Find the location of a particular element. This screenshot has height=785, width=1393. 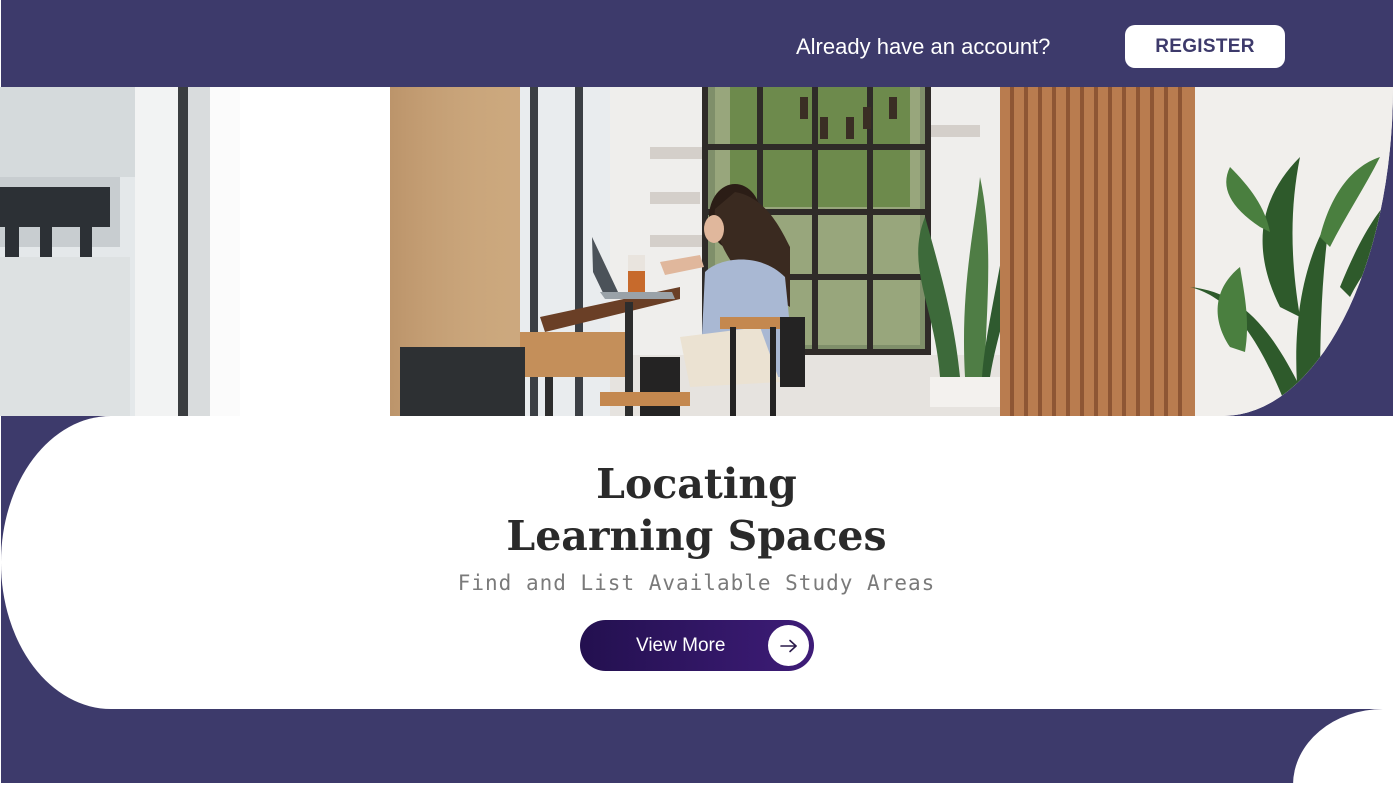

title-line-2: Learning Spaces is located at coordinates (696, 536).